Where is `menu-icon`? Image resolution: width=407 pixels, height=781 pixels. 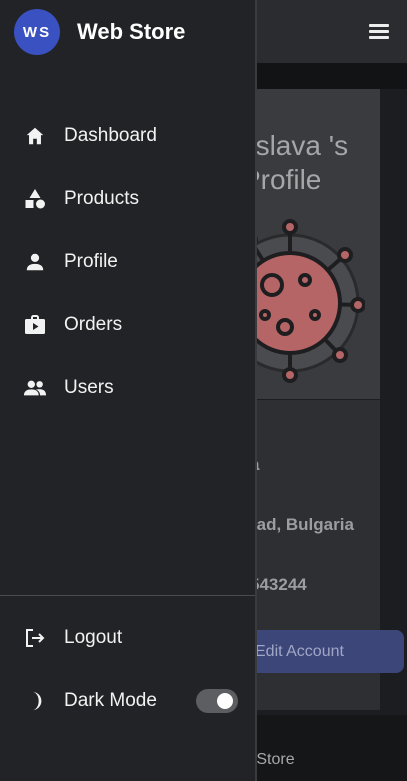
menu-icon is located at coordinates (379, 31).